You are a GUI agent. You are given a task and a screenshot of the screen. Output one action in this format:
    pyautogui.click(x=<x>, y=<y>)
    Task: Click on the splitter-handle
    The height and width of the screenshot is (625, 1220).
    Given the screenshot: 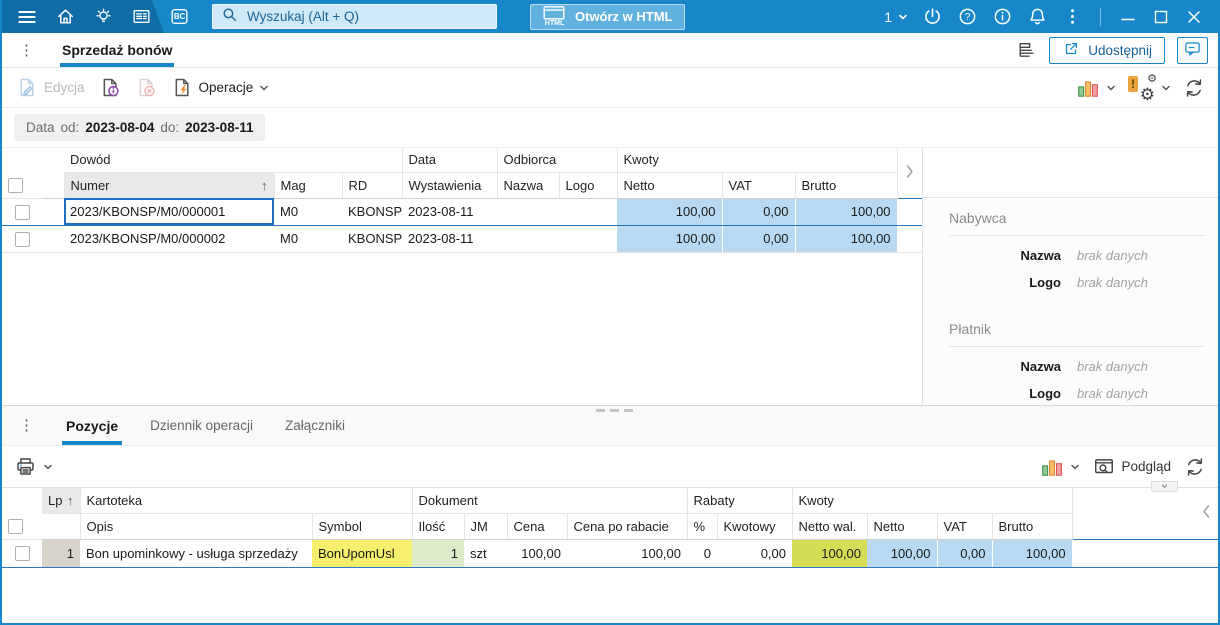 What is the action you would take?
    pyautogui.click(x=614, y=410)
    